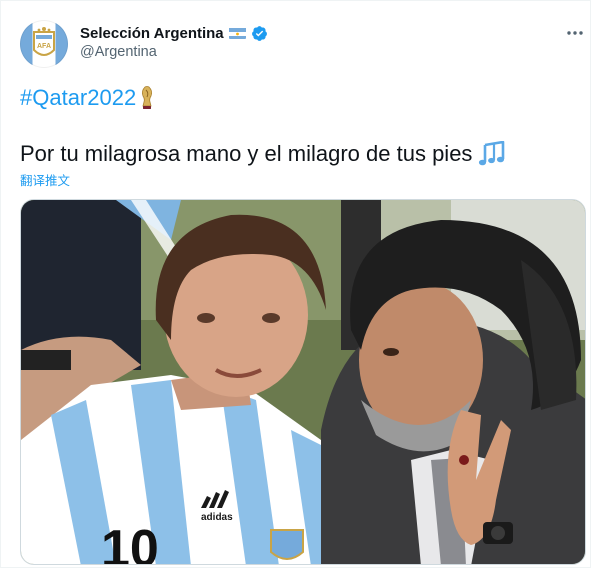  I want to click on svg-text: 10, so click(130, 542).